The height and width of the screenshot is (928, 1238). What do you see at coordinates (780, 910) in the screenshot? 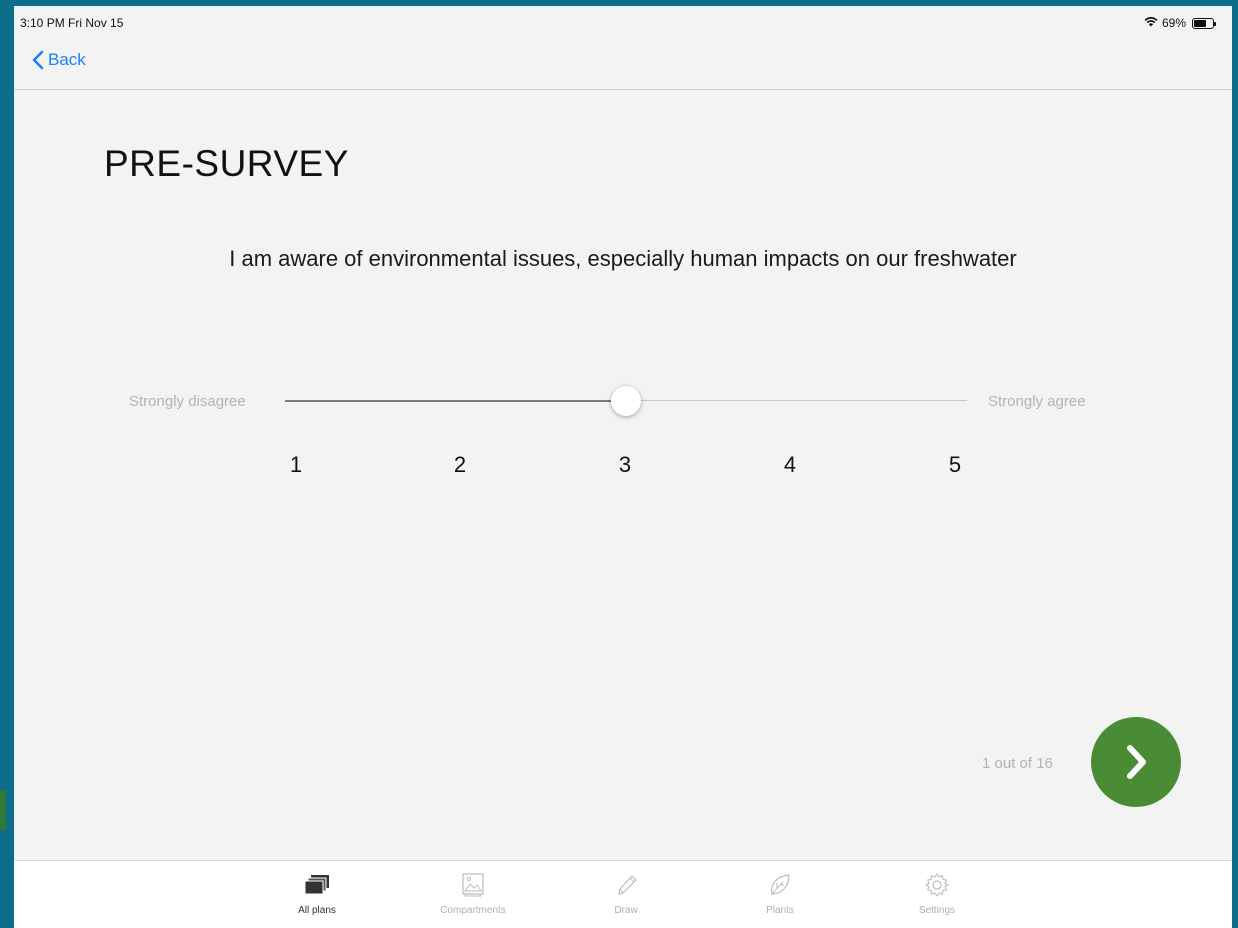
I see `tab-label: Plants` at bounding box center [780, 910].